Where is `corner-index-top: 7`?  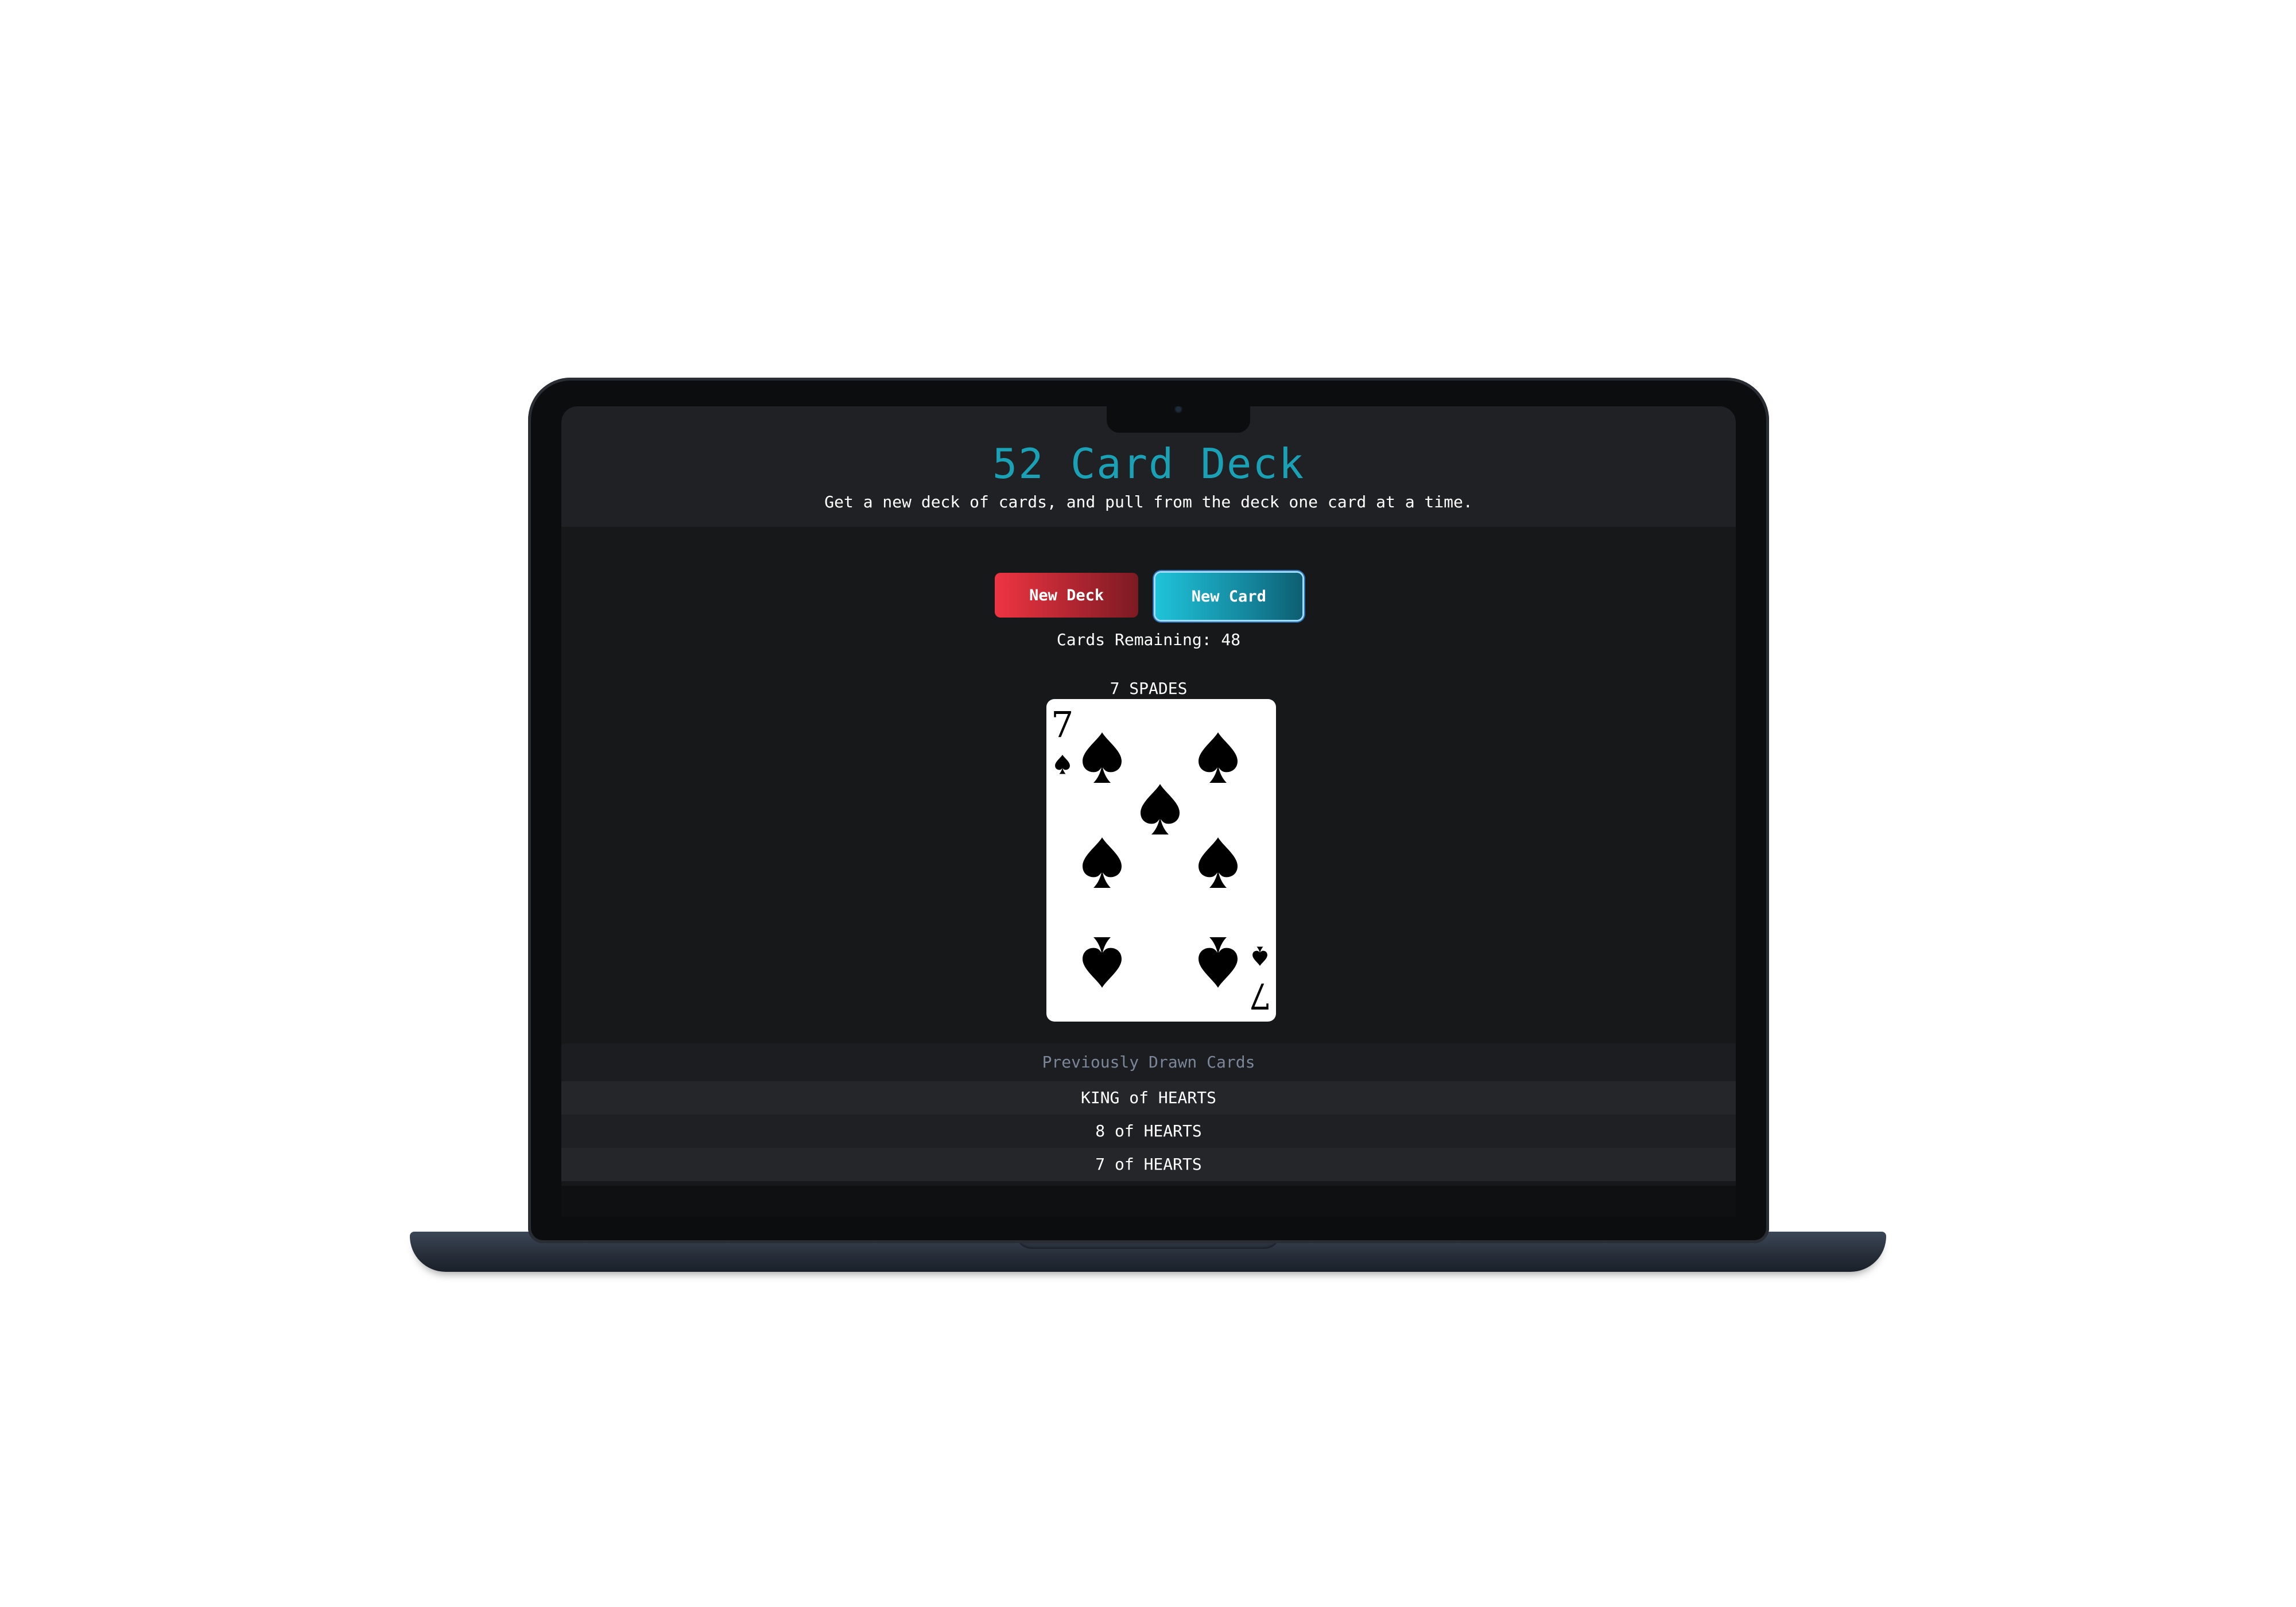
corner-index-top: 7 is located at coordinates (1062, 739).